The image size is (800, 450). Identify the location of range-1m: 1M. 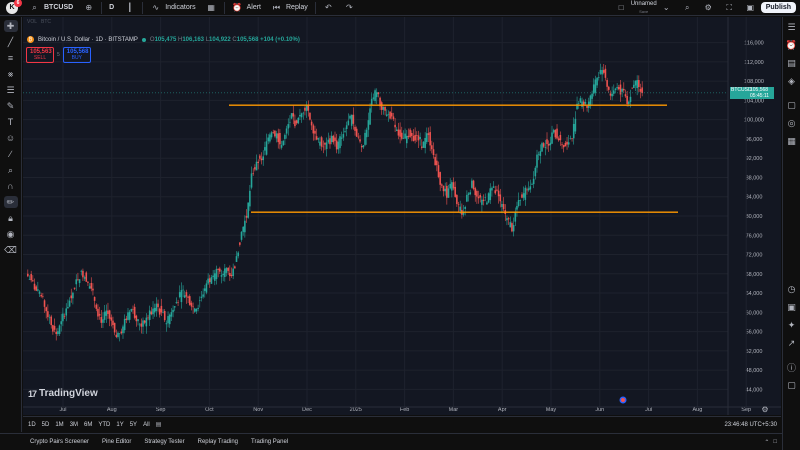
(59, 425).